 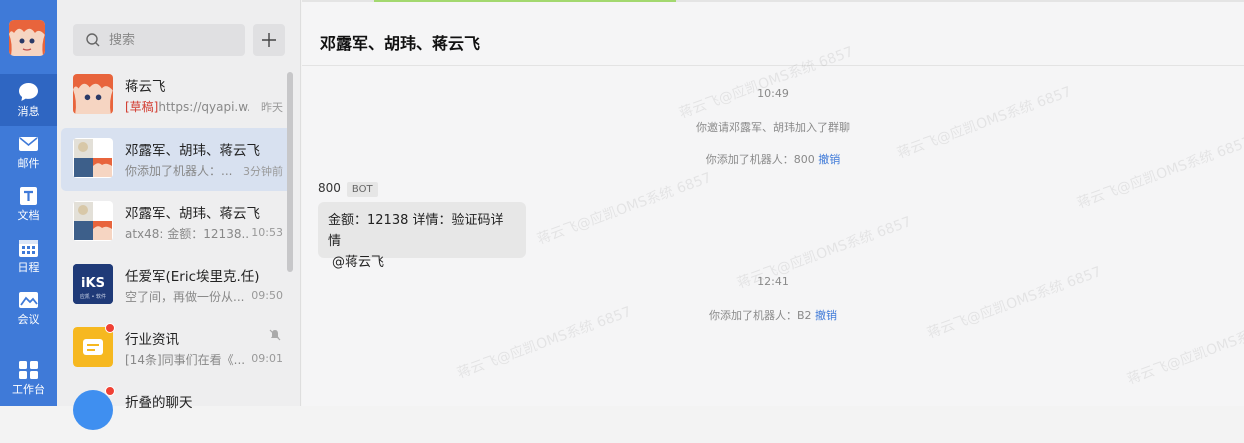 I want to click on nav-label: 邮件, so click(x=28, y=163).